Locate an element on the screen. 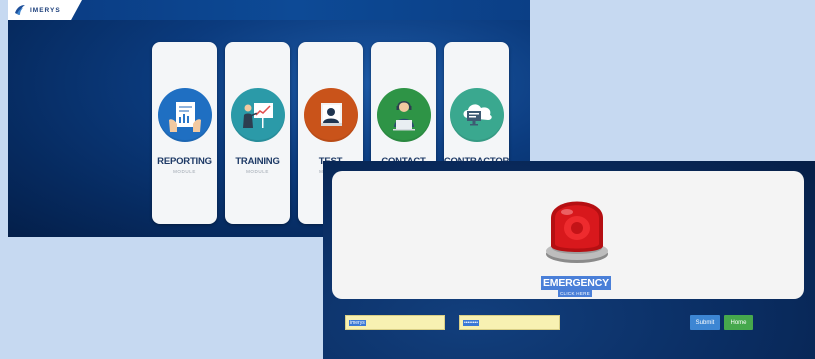  password-field: •••••••• is located at coordinates (509, 322).